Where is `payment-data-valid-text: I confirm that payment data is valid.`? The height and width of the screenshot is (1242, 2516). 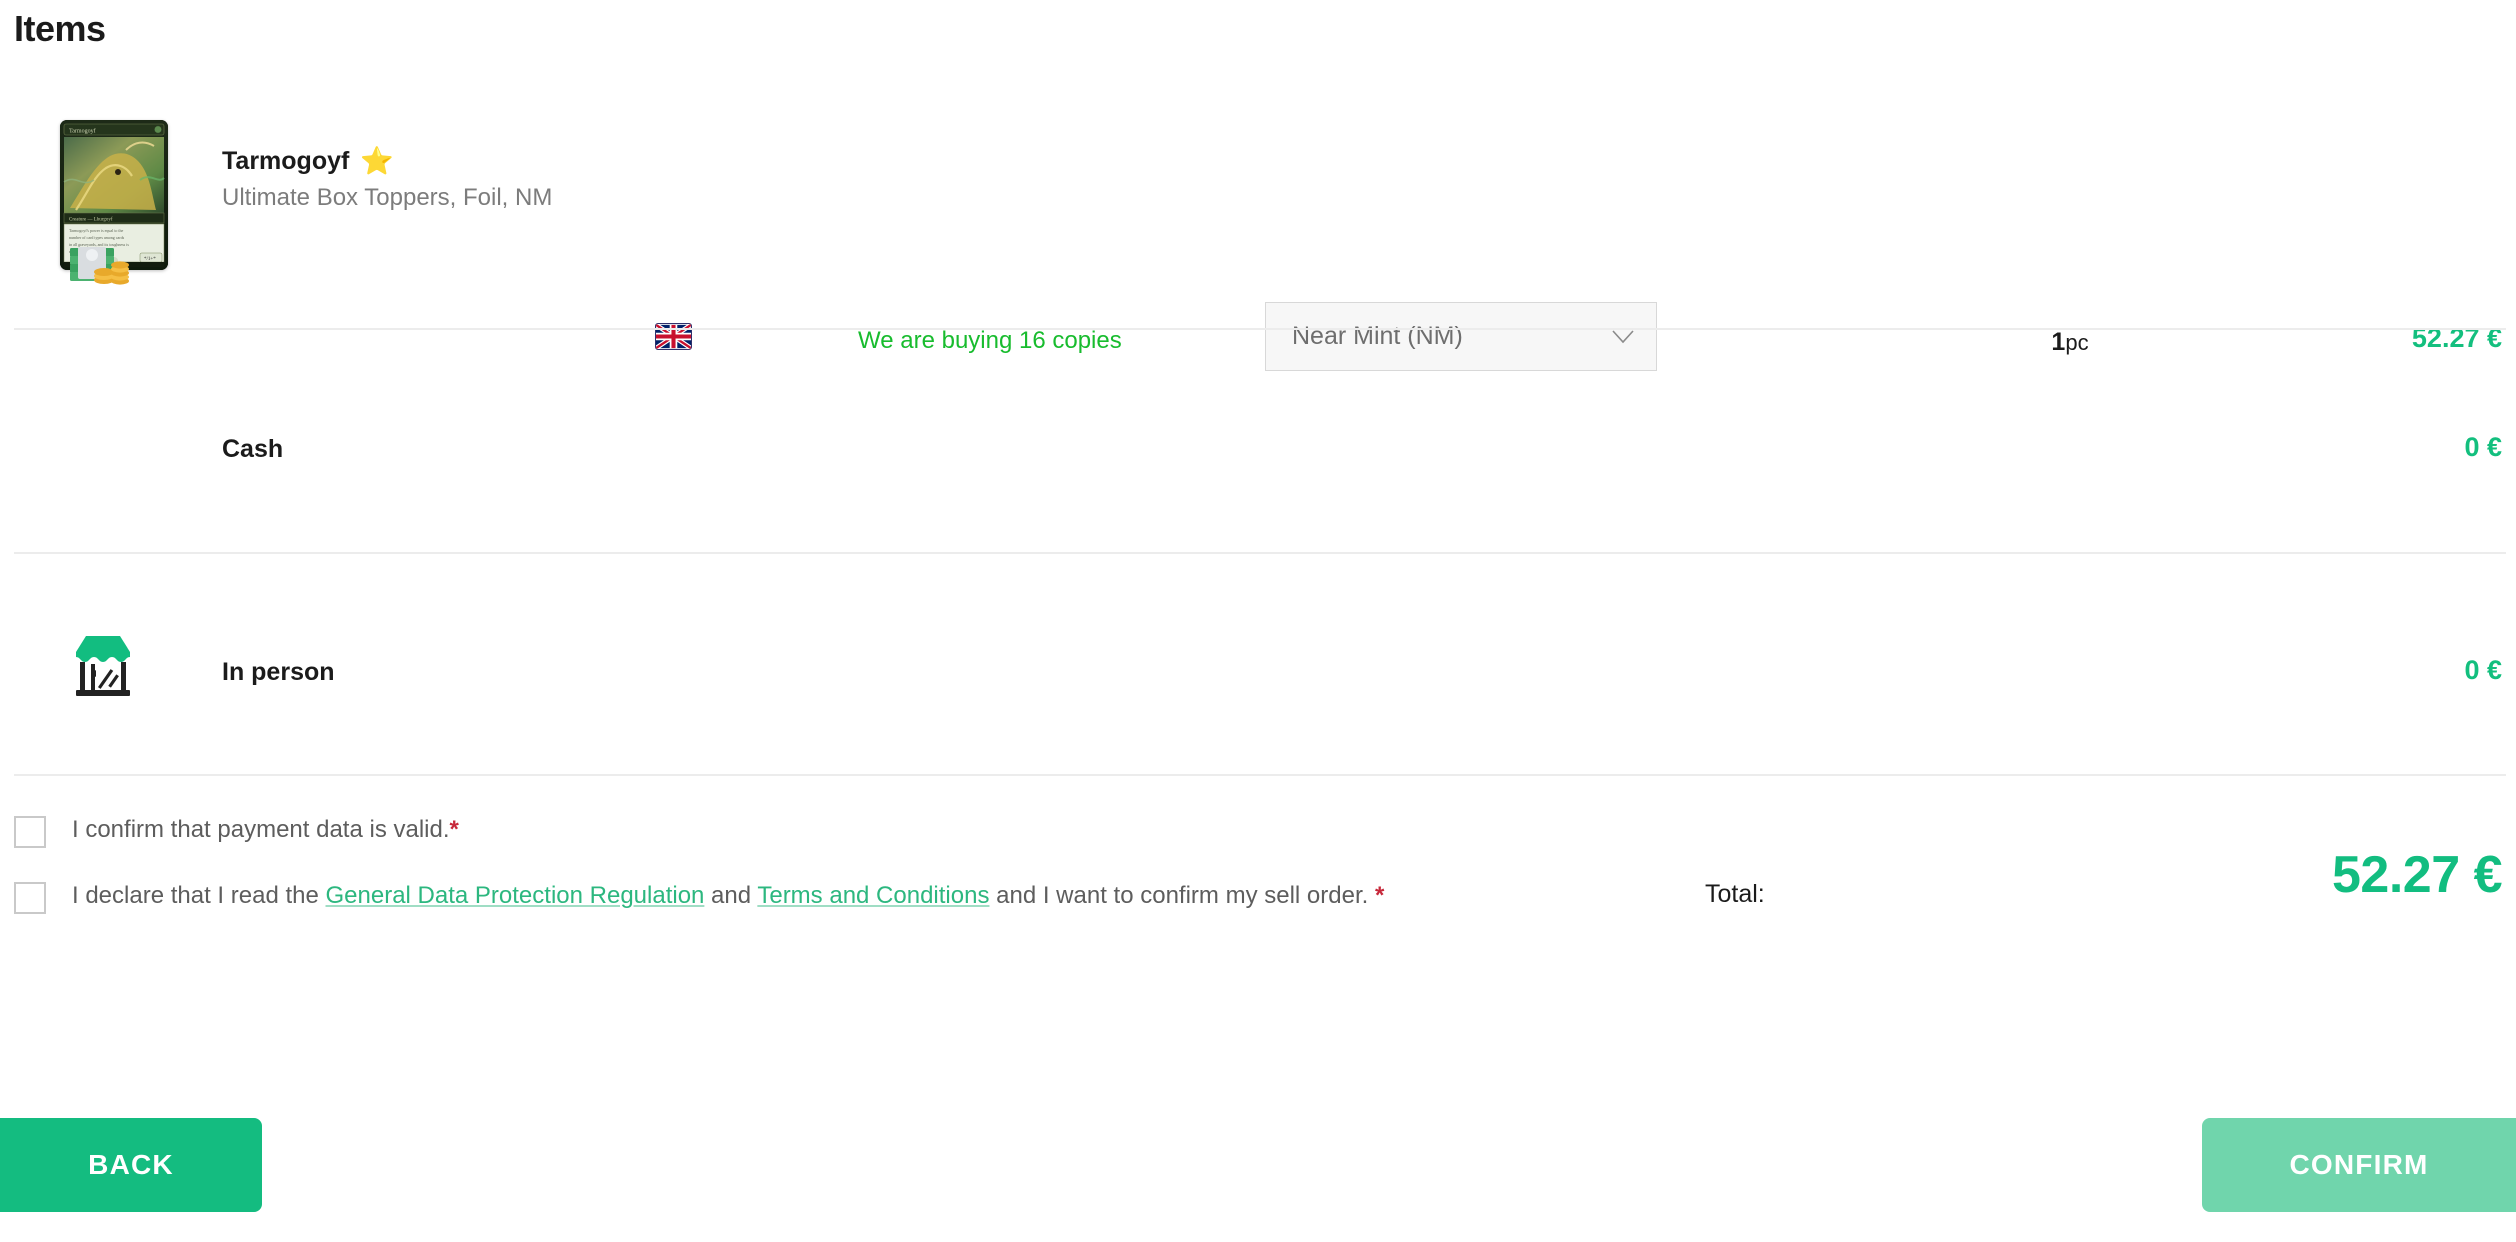
payment-data-valid-text: I confirm that payment data is valid. is located at coordinates (261, 829).